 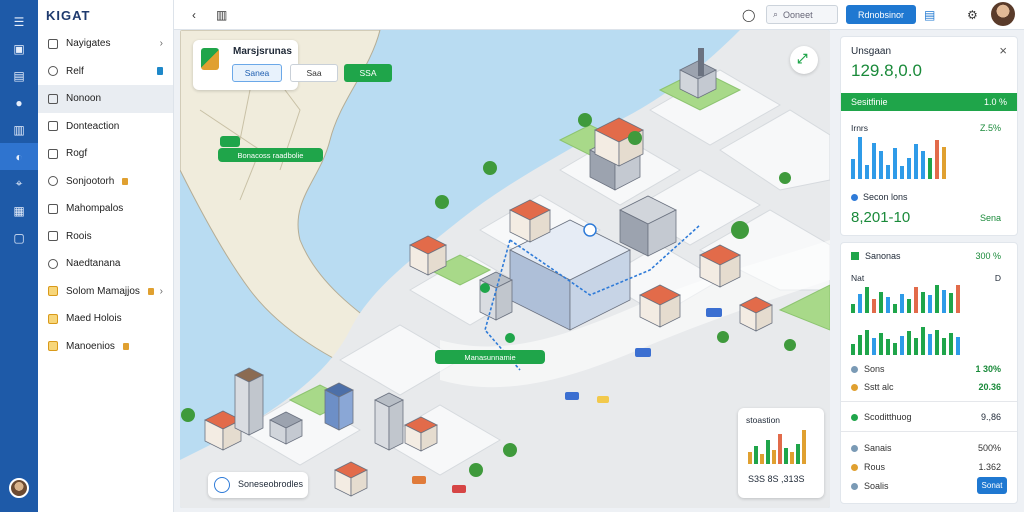 What do you see at coordinates (90, 346) in the screenshot?
I see `sidebar-item-label: Manoenios` at bounding box center [90, 346].